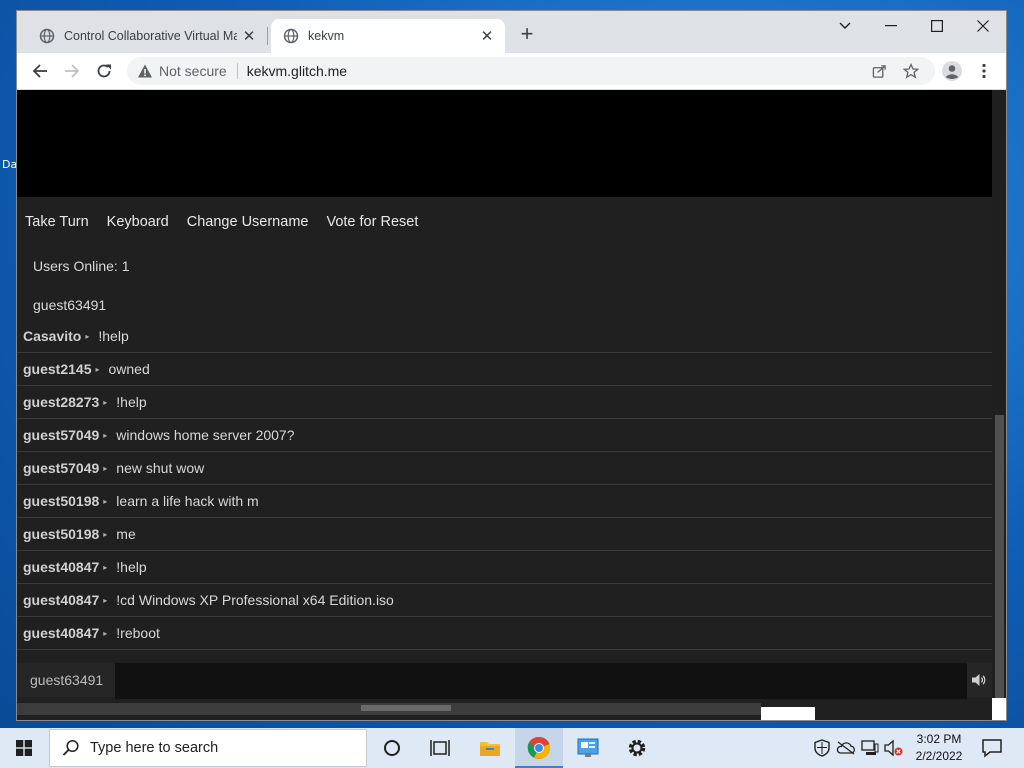 Image resolution: width=1024 pixels, height=768 pixels. What do you see at coordinates (588, 748) in the screenshot?
I see `control-panel-icon` at bounding box center [588, 748].